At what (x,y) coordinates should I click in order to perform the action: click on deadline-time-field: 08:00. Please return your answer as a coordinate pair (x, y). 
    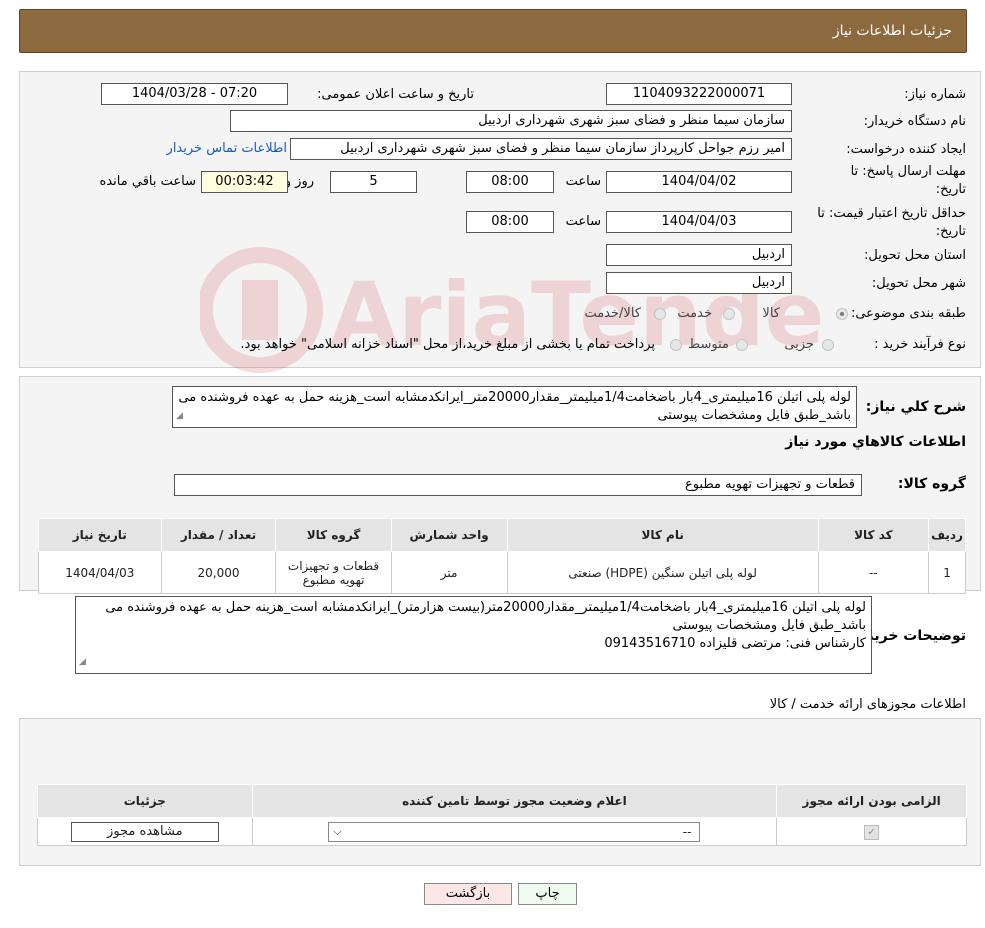
    Looking at the image, I should click on (510, 182).